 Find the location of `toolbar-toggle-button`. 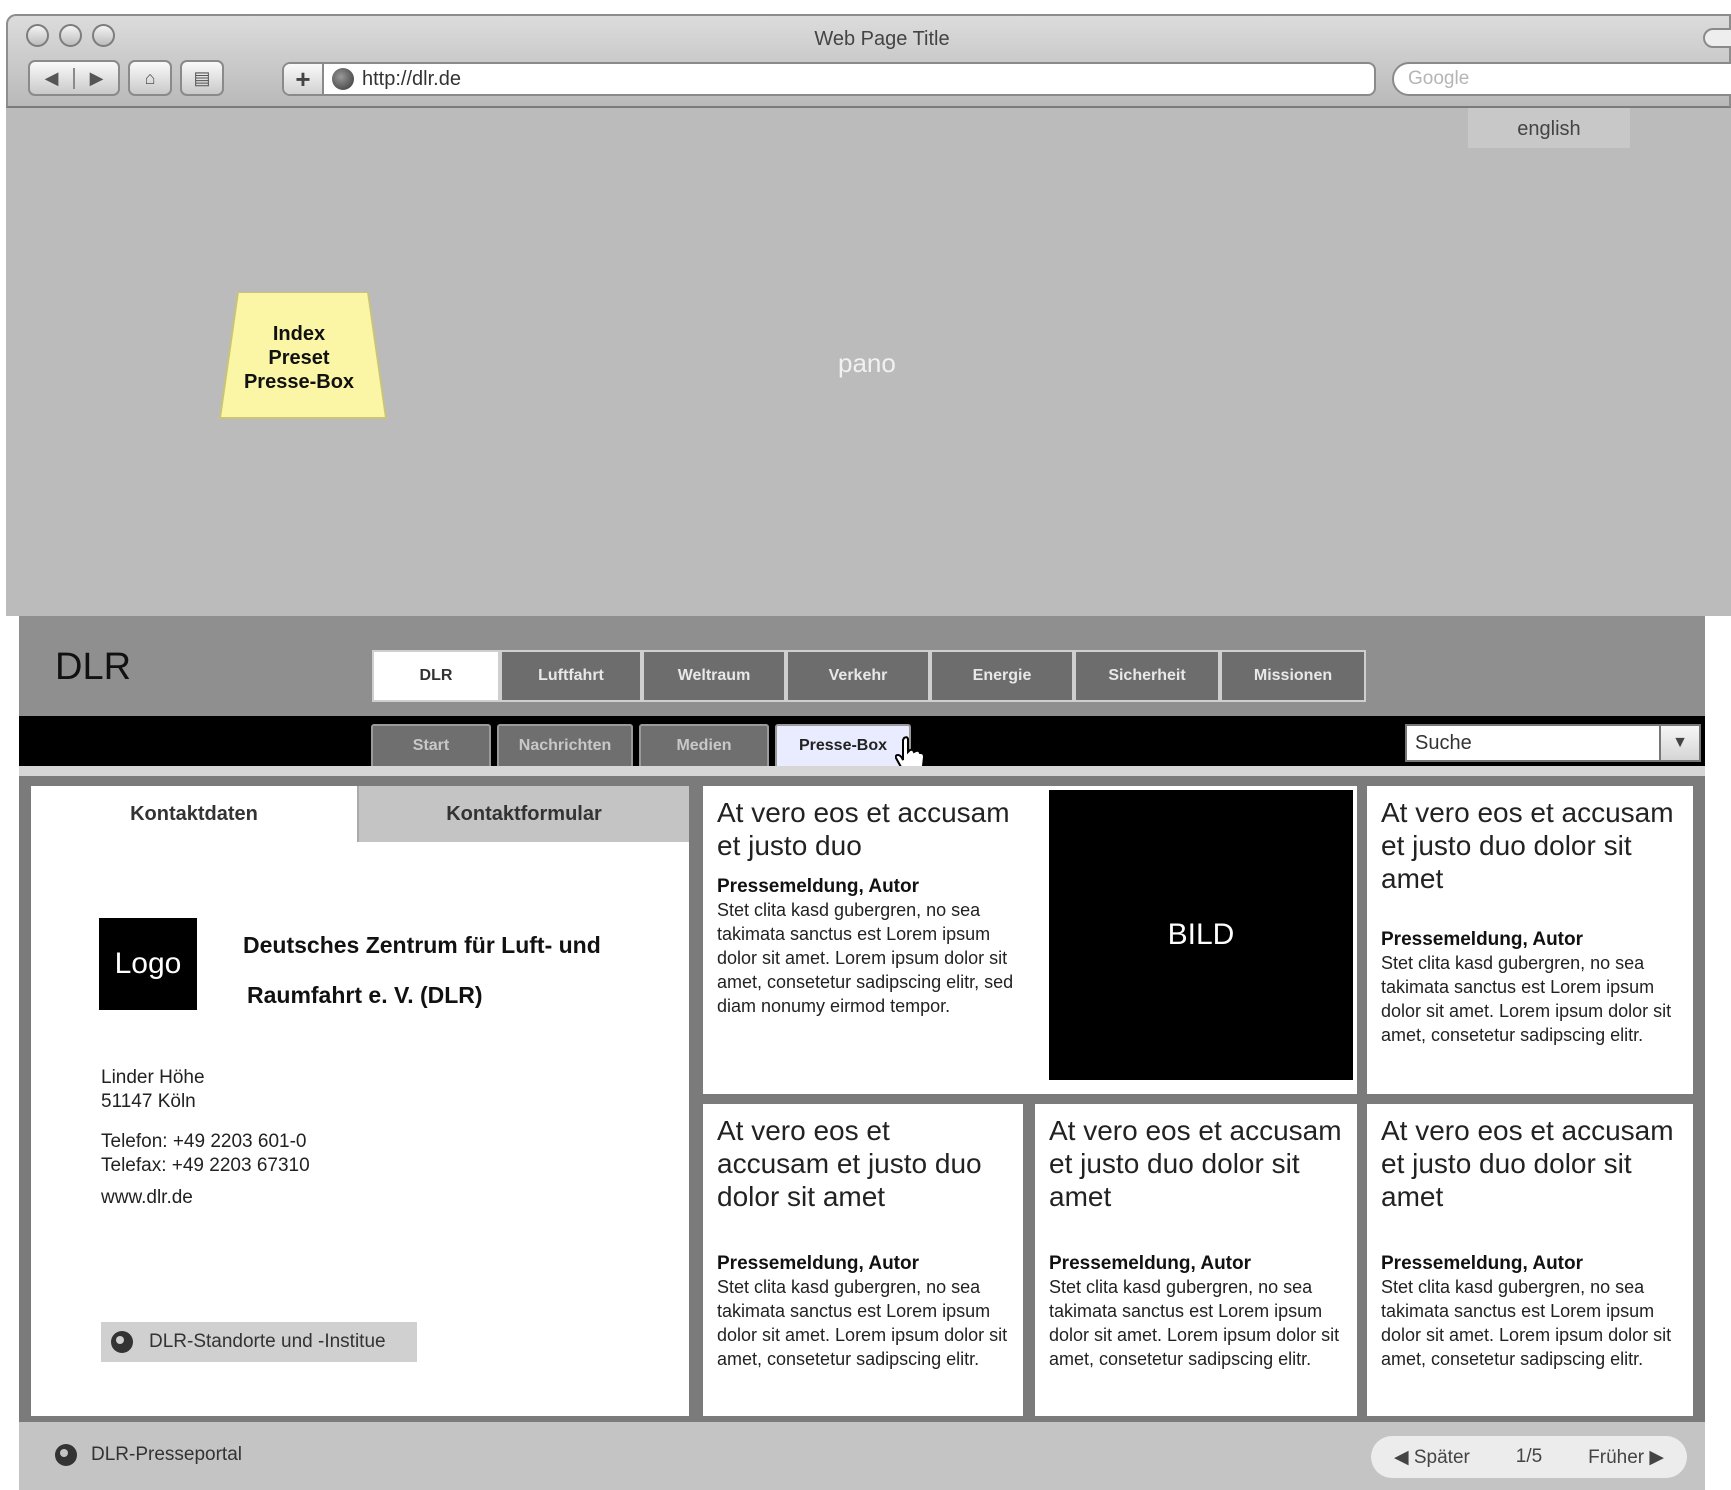

toolbar-toggle-button is located at coordinates (1717, 38).